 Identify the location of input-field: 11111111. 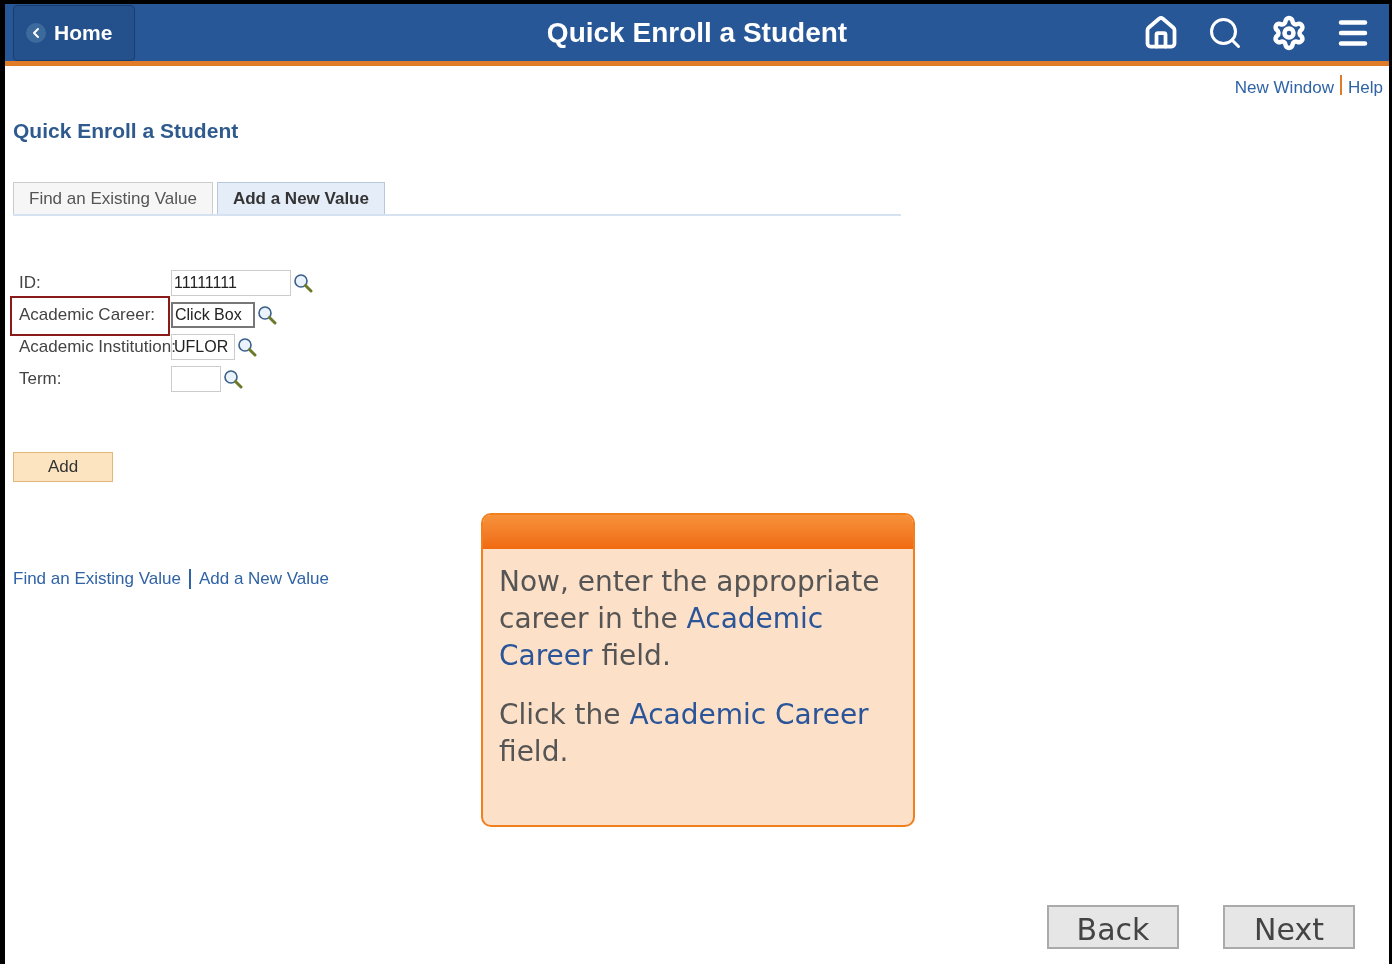
(231, 283).